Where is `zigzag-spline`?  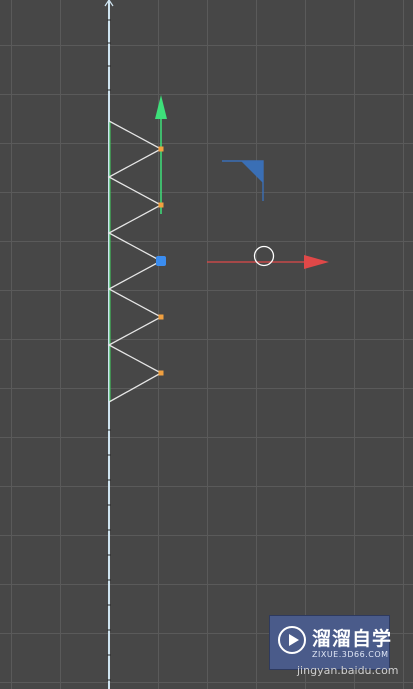 zigzag-spline is located at coordinates (135, 261).